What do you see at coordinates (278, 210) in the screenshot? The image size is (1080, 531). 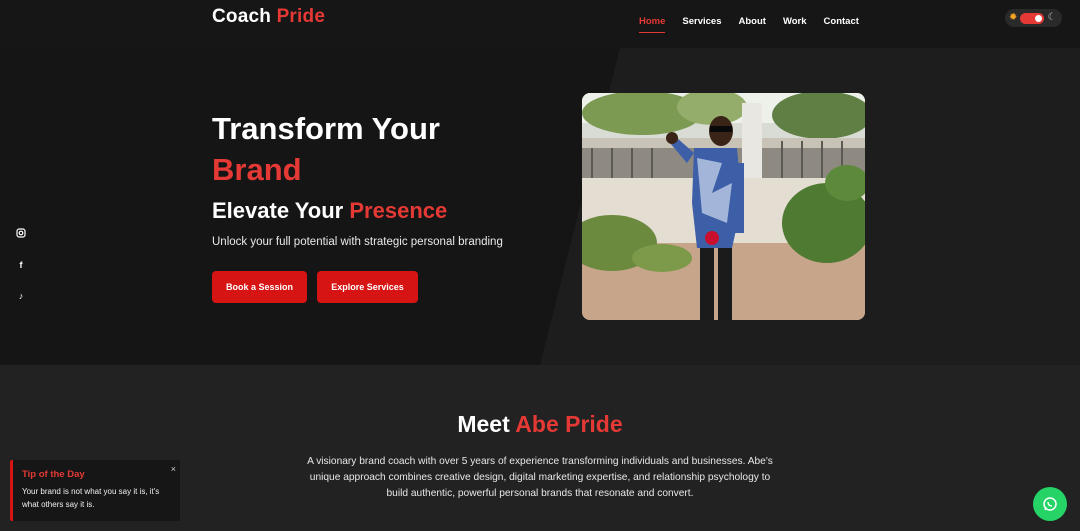 I see `hero-subtitle-text: Elevate Your` at bounding box center [278, 210].